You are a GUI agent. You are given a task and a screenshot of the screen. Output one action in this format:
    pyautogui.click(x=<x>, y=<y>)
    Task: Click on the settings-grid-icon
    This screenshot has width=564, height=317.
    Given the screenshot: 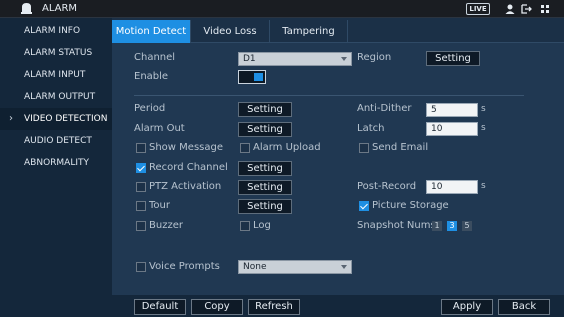 What is the action you would take?
    pyautogui.click(x=545, y=9)
    